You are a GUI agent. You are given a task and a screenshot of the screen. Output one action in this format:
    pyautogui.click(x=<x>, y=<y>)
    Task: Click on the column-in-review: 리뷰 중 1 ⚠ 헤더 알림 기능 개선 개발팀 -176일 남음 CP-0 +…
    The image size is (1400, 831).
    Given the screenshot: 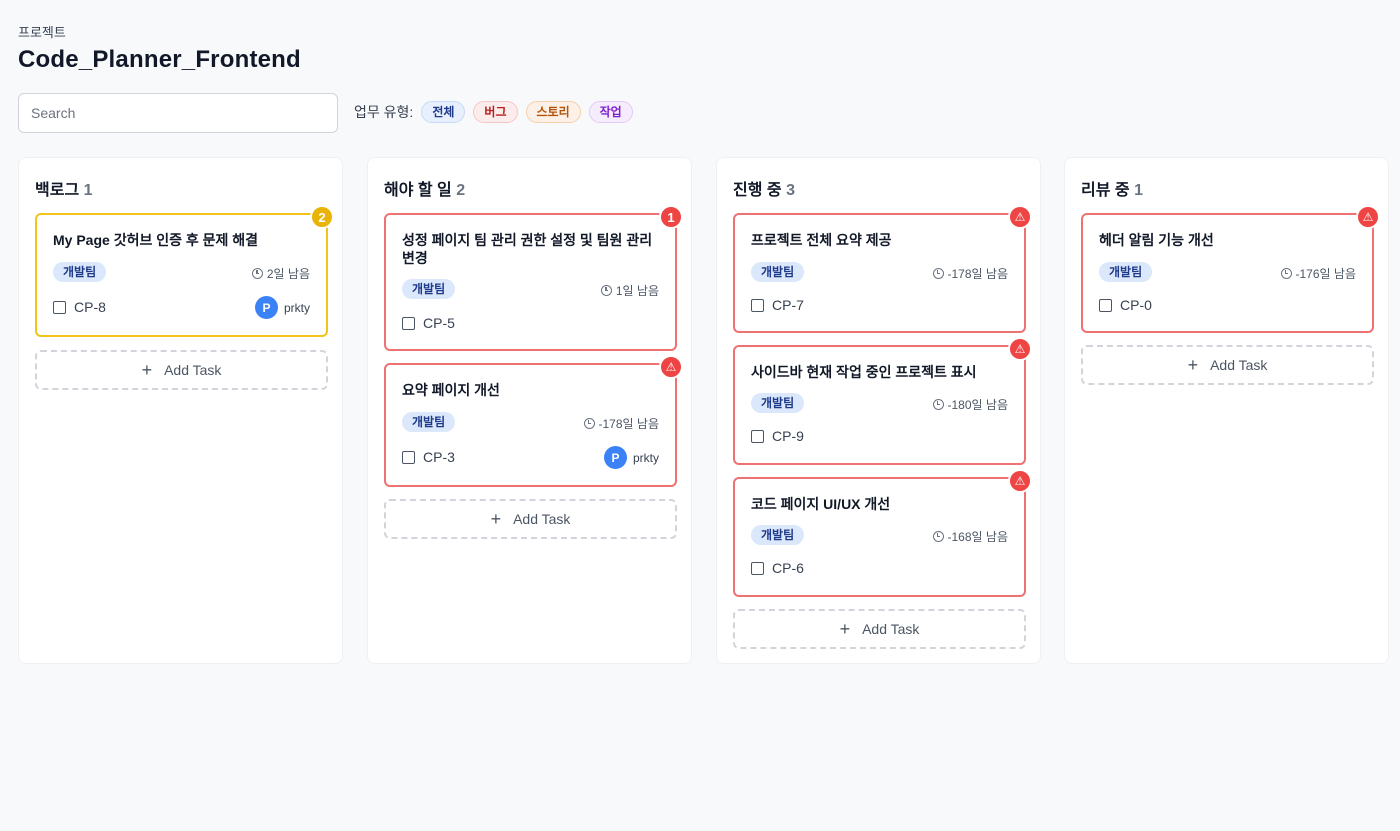 What is the action you would take?
    pyautogui.click(x=1226, y=410)
    